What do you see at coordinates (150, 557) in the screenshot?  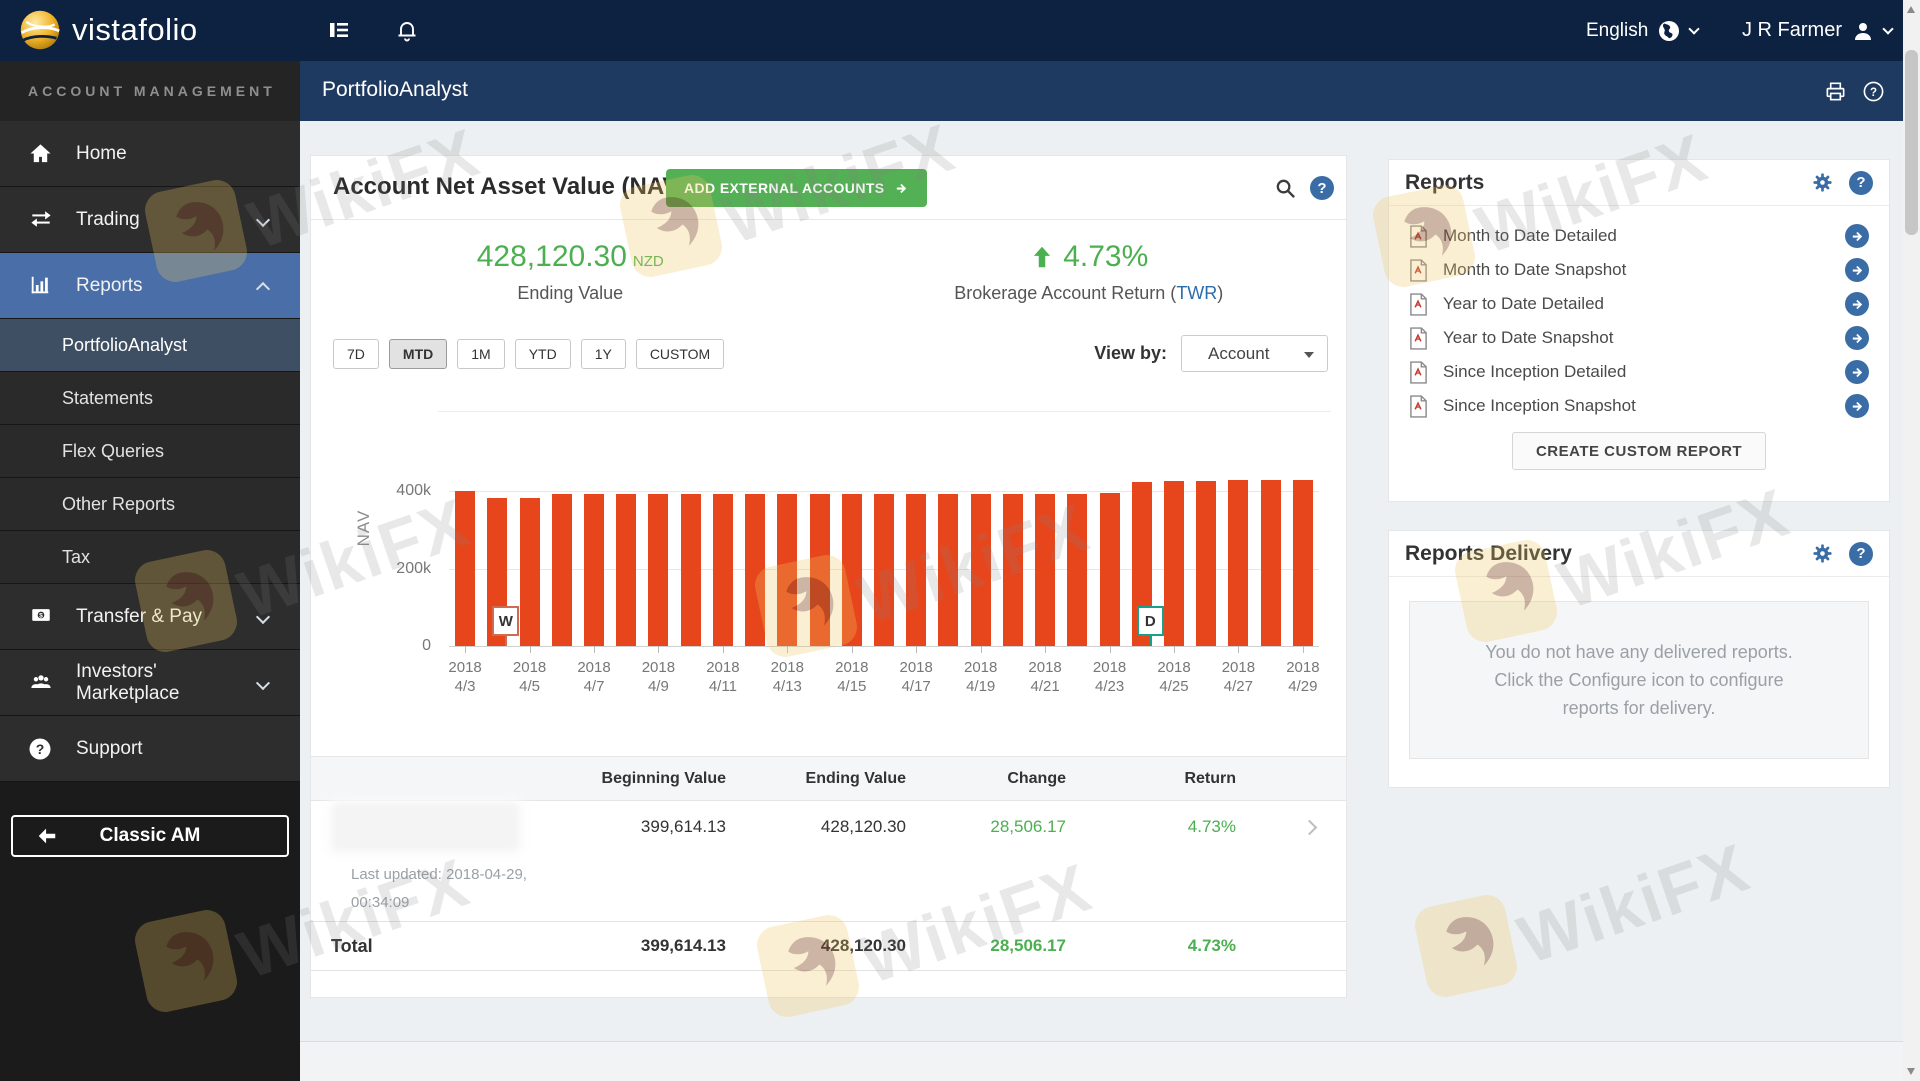 I see `sidebar-subitem-tax: Tax` at bounding box center [150, 557].